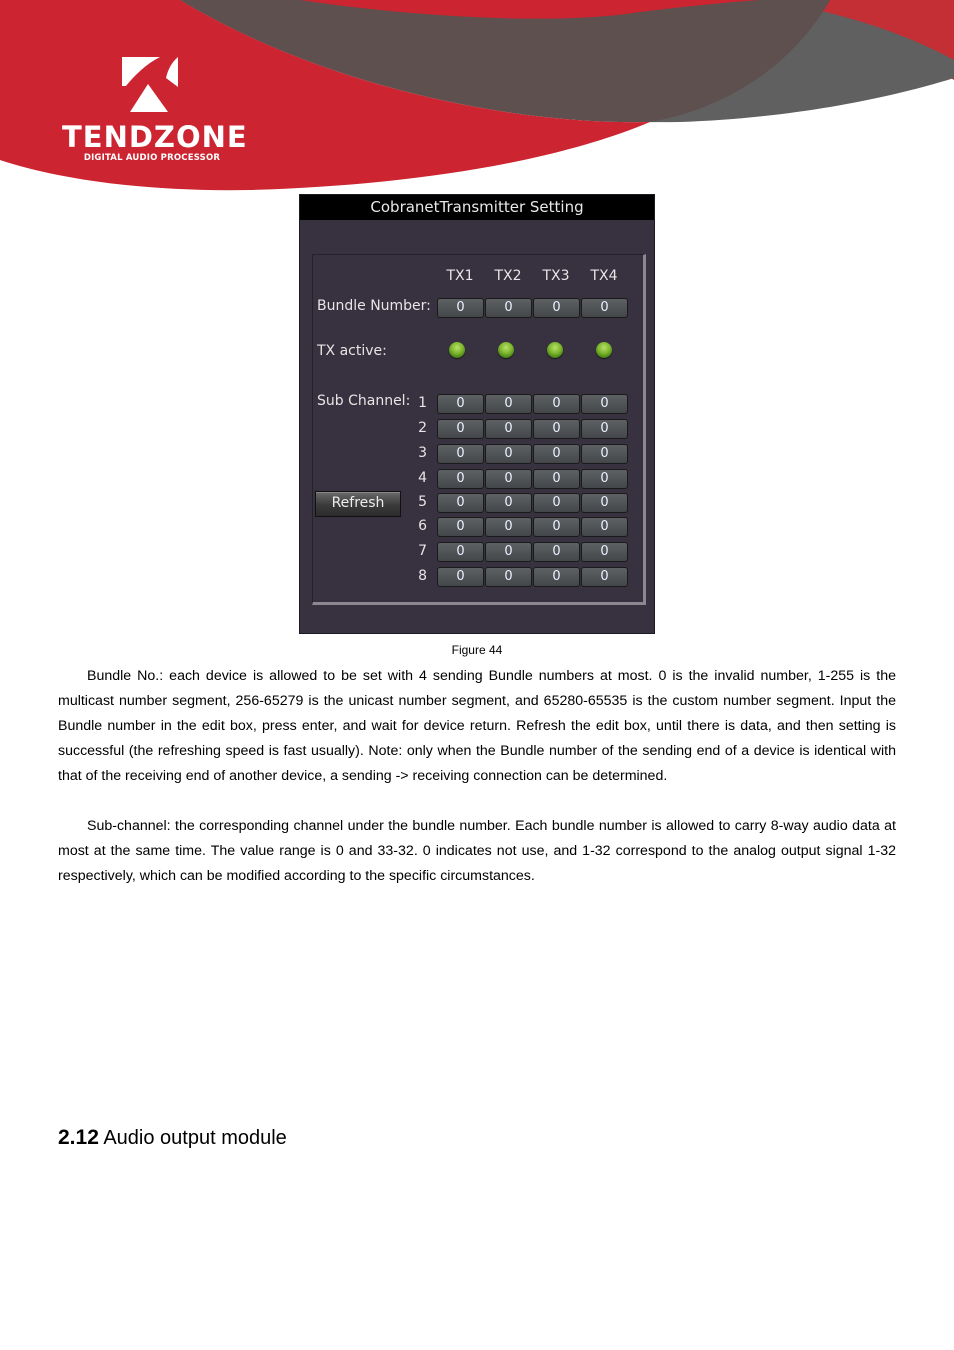 The height and width of the screenshot is (1350, 954). I want to click on sub-channel-1-tx3-input: 0, so click(556, 404).